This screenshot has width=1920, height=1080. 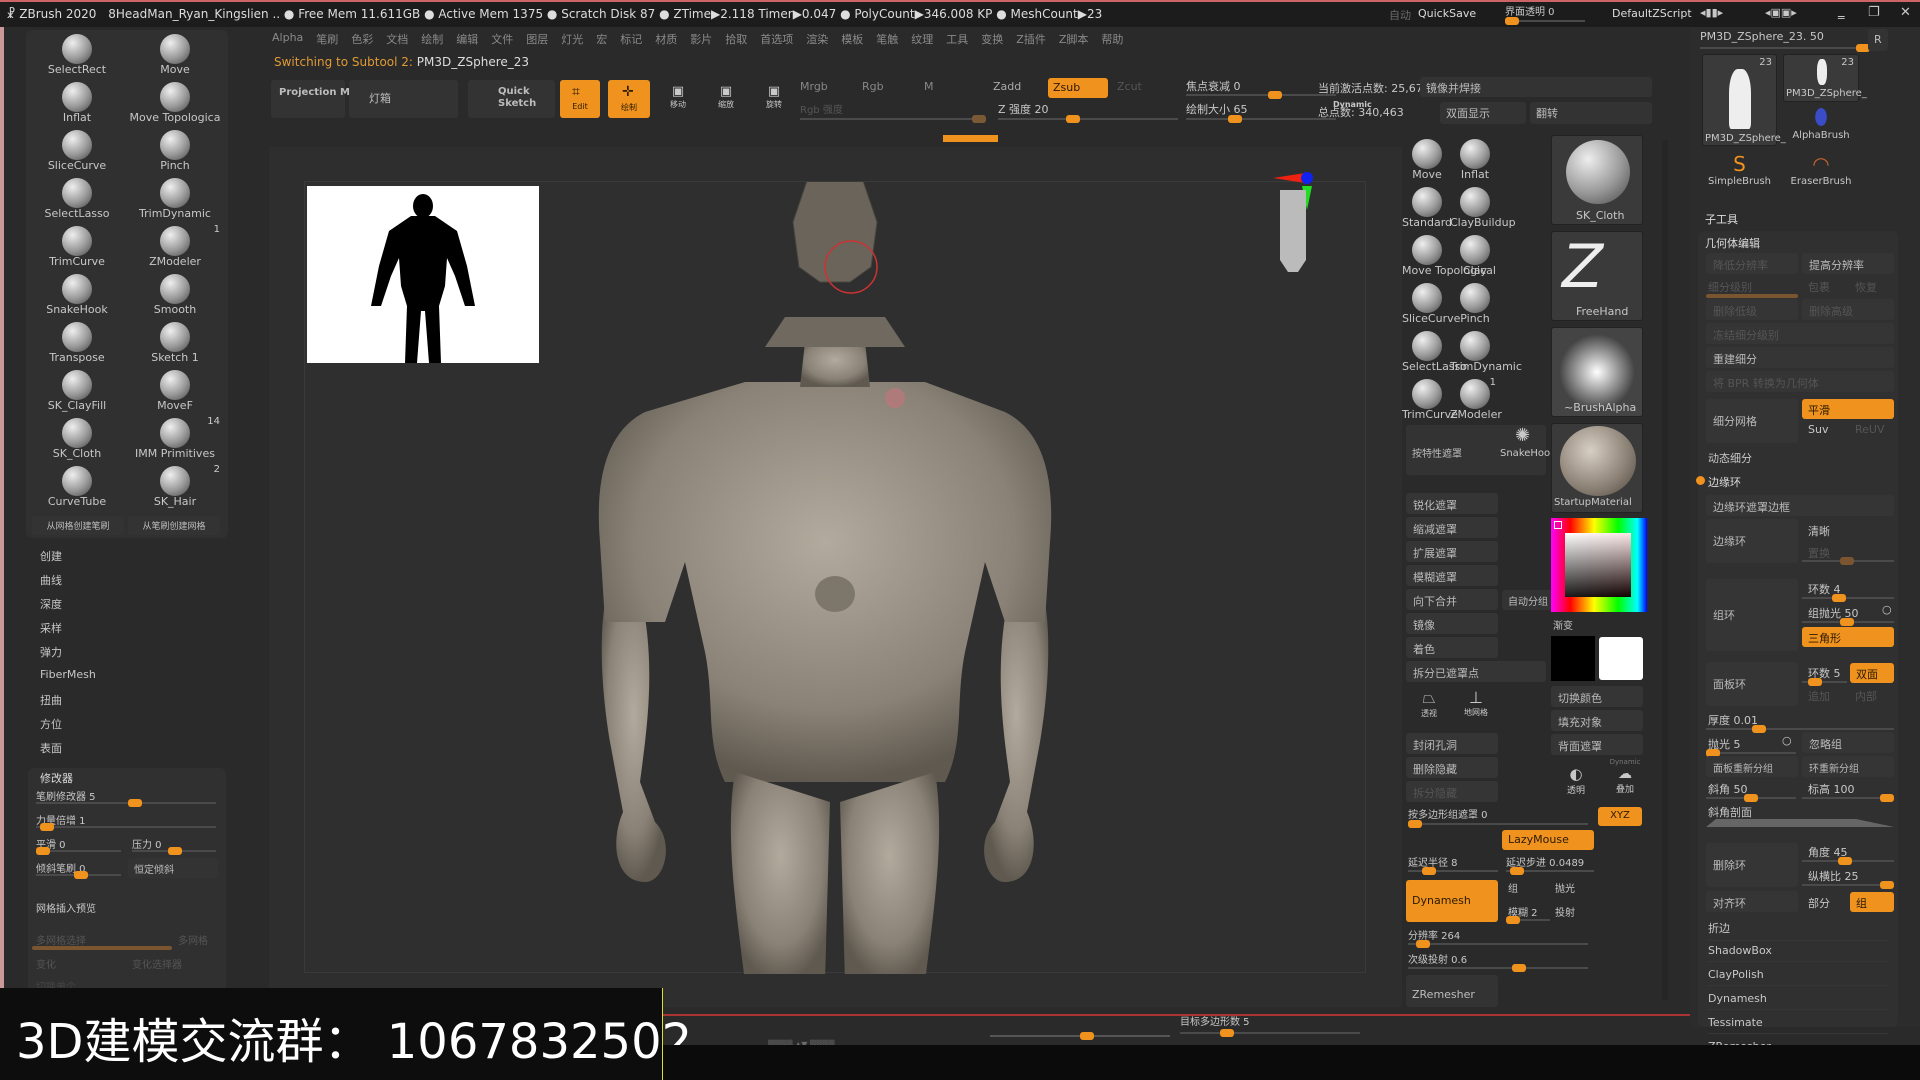 I want to click on brush-trimcurve: TrimCurve, so click(x=77, y=246).